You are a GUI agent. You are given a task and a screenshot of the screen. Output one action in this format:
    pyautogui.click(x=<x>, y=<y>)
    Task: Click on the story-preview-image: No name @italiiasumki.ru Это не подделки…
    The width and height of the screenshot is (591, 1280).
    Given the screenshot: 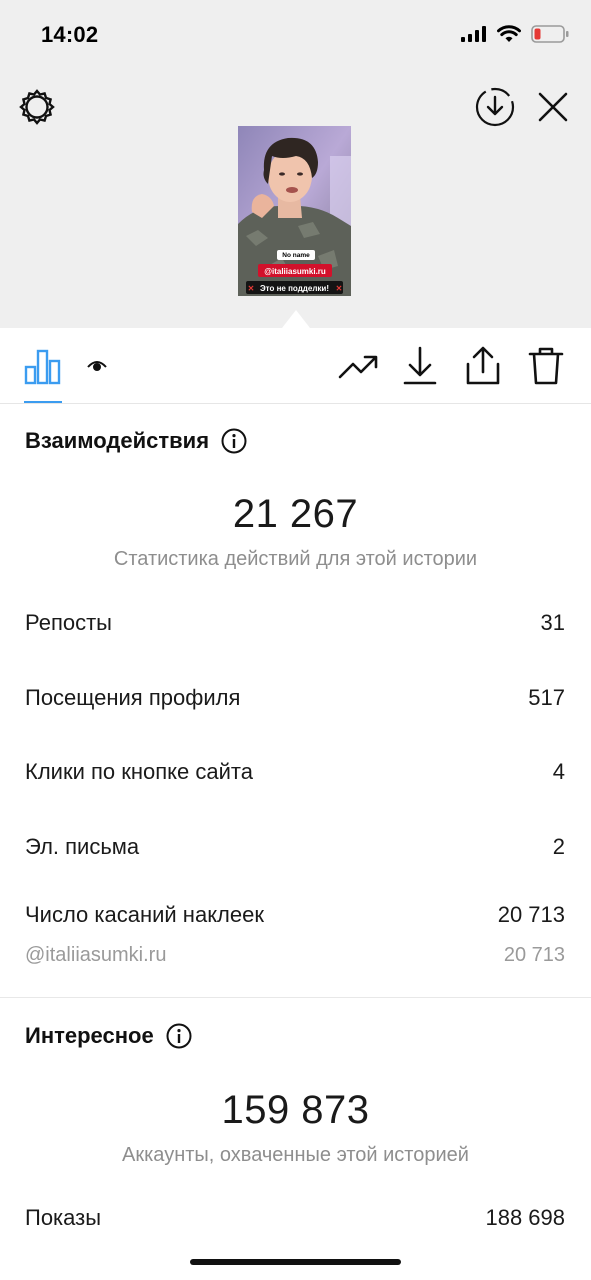 What is the action you would take?
    pyautogui.click(x=294, y=211)
    